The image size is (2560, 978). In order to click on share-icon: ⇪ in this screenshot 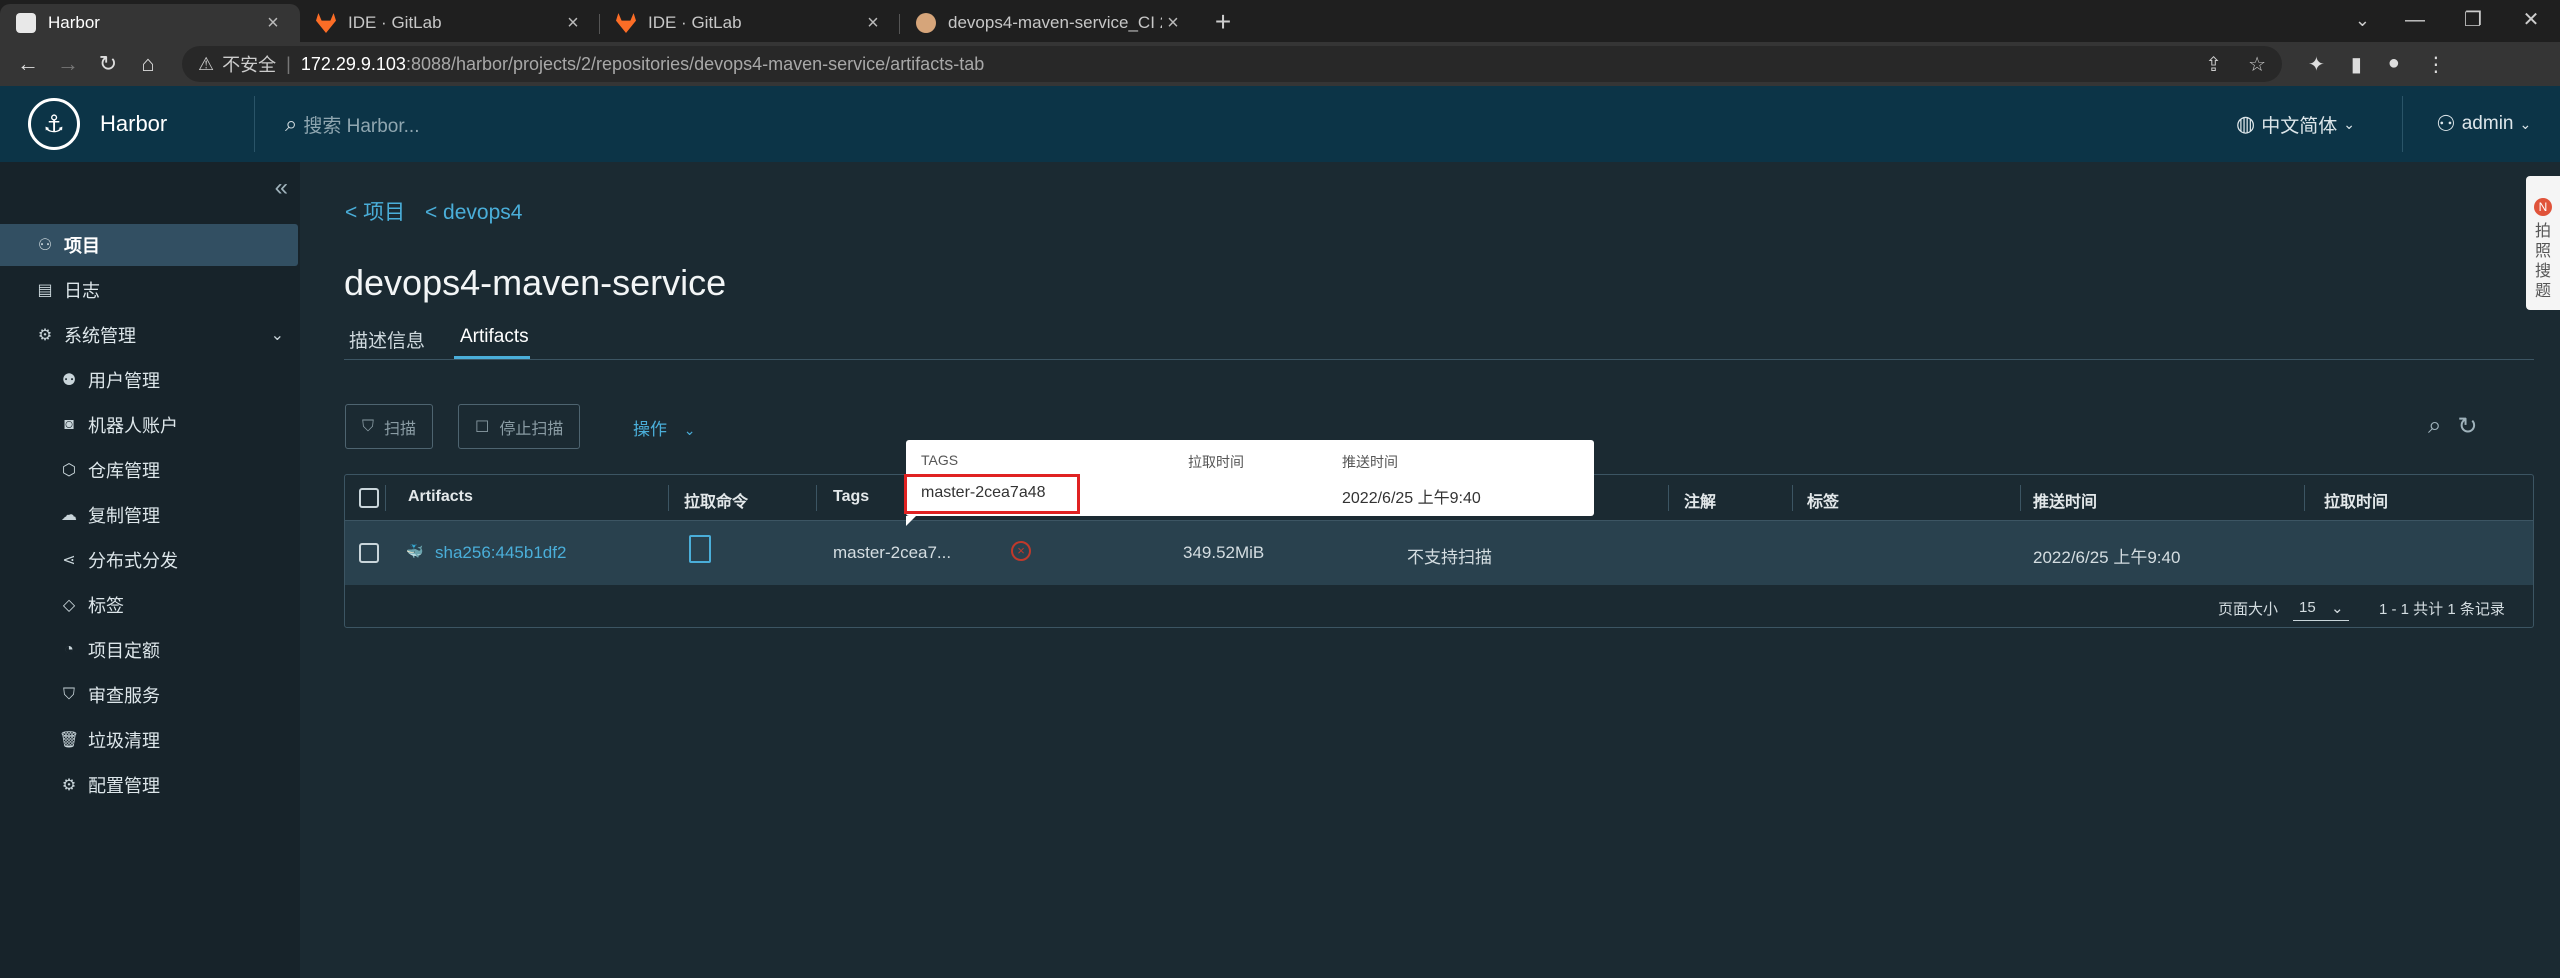, I will do `click(2213, 64)`.